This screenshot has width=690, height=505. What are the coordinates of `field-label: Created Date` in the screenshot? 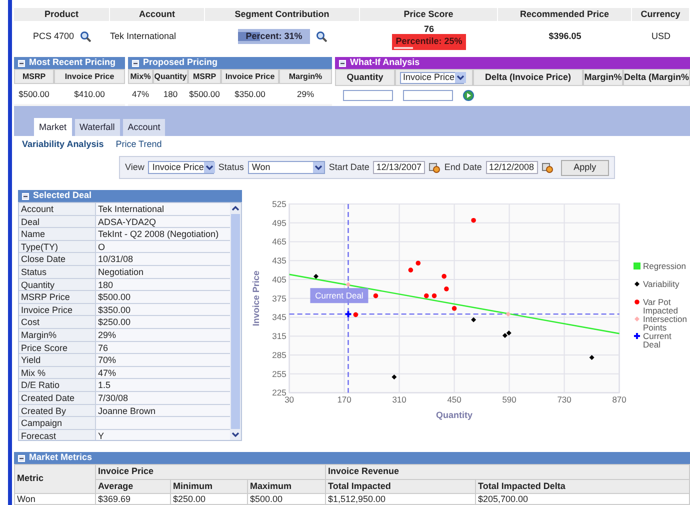 It's located at (57, 398).